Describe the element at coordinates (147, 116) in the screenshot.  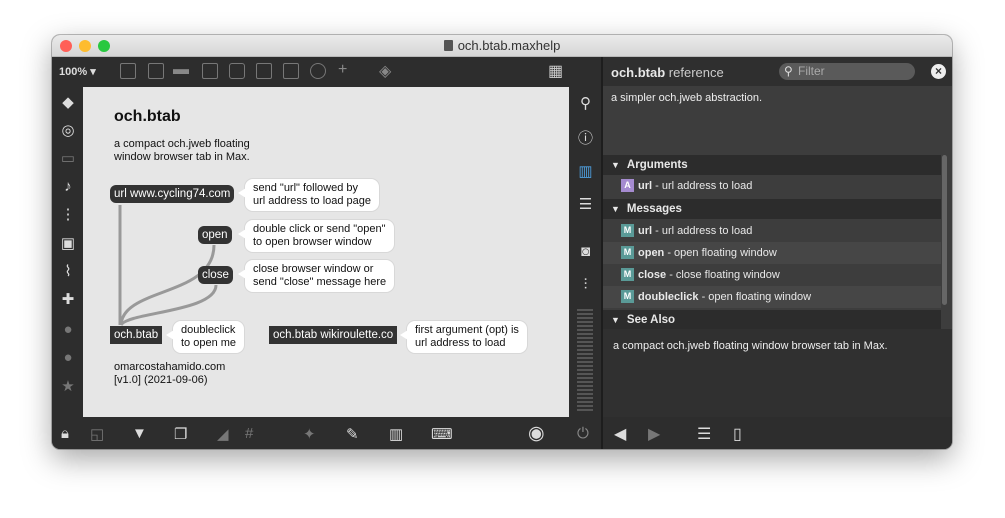
I see `patcher-title: och.btab` at that location.